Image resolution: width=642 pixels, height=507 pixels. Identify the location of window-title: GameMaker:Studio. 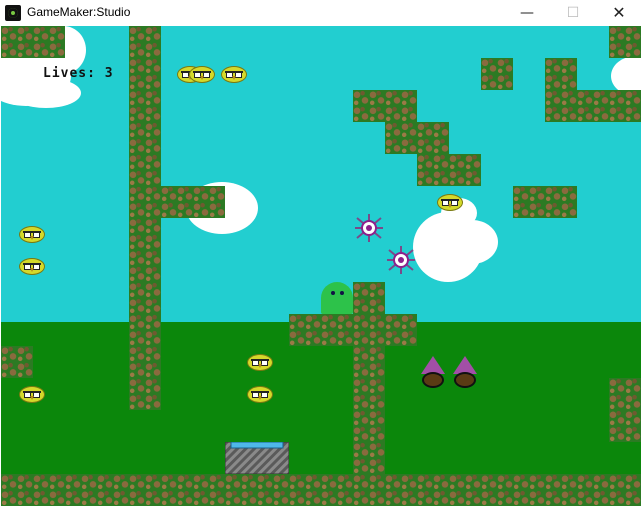
(79, 12).